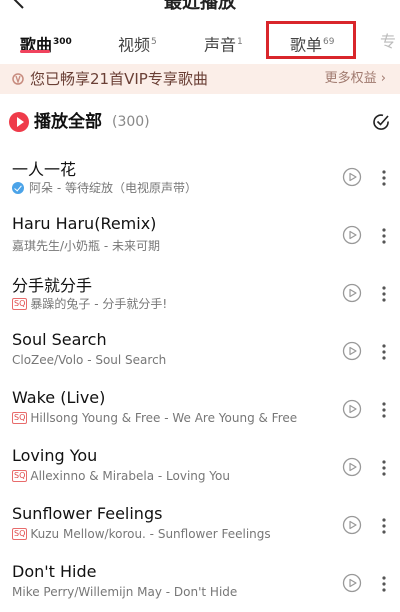 This screenshot has height=612, width=400. What do you see at coordinates (200, 177) in the screenshot?
I see `song-row: 一人一花阿朵 - 等待绽放（电视原声带）` at bounding box center [200, 177].